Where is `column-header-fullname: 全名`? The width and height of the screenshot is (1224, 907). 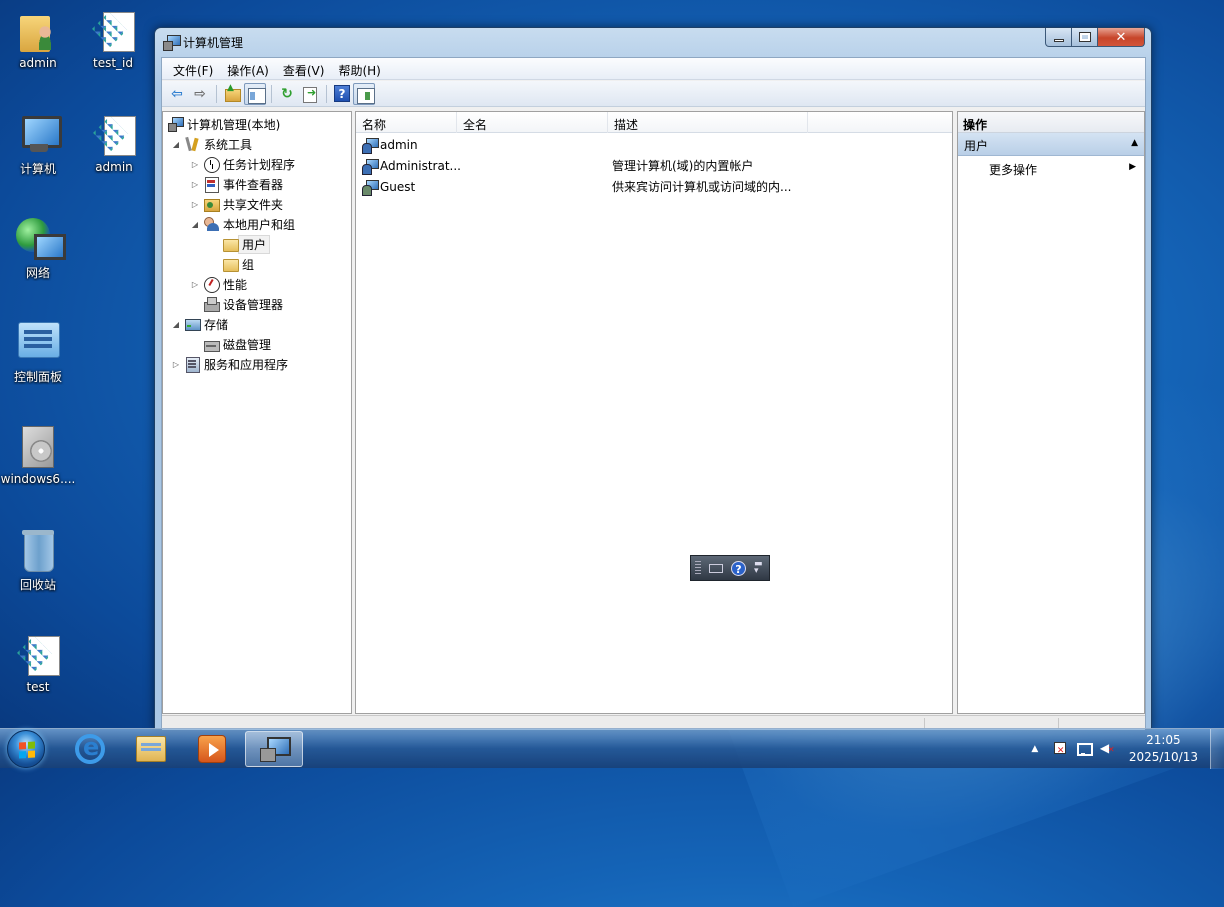
column-header-fullname: 全名 is located at coordinates (532, 122).